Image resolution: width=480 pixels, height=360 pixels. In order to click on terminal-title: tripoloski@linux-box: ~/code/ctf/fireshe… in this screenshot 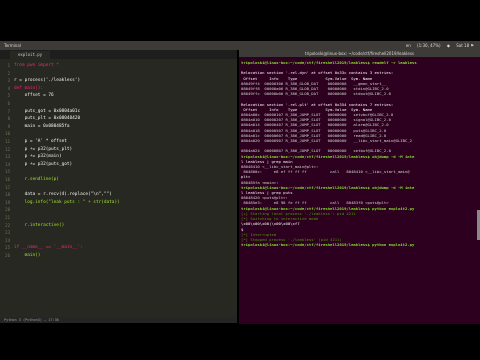, I will do `click(359, 53)`.